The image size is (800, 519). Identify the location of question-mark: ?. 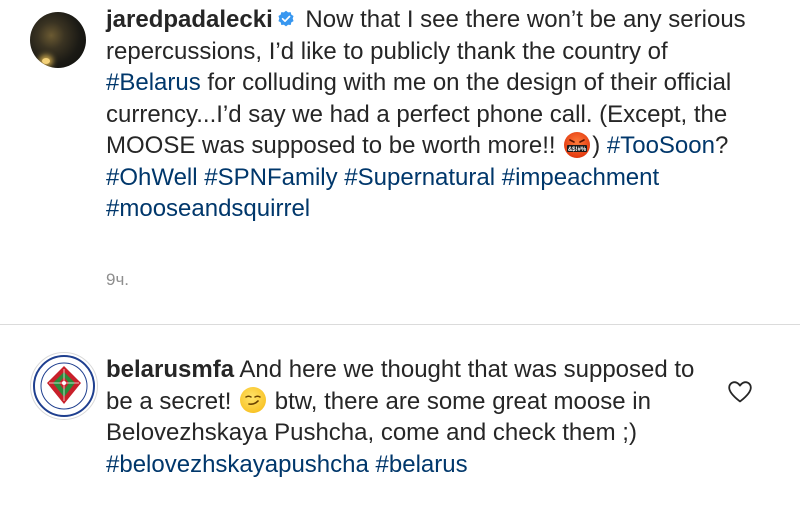
(721, 145).